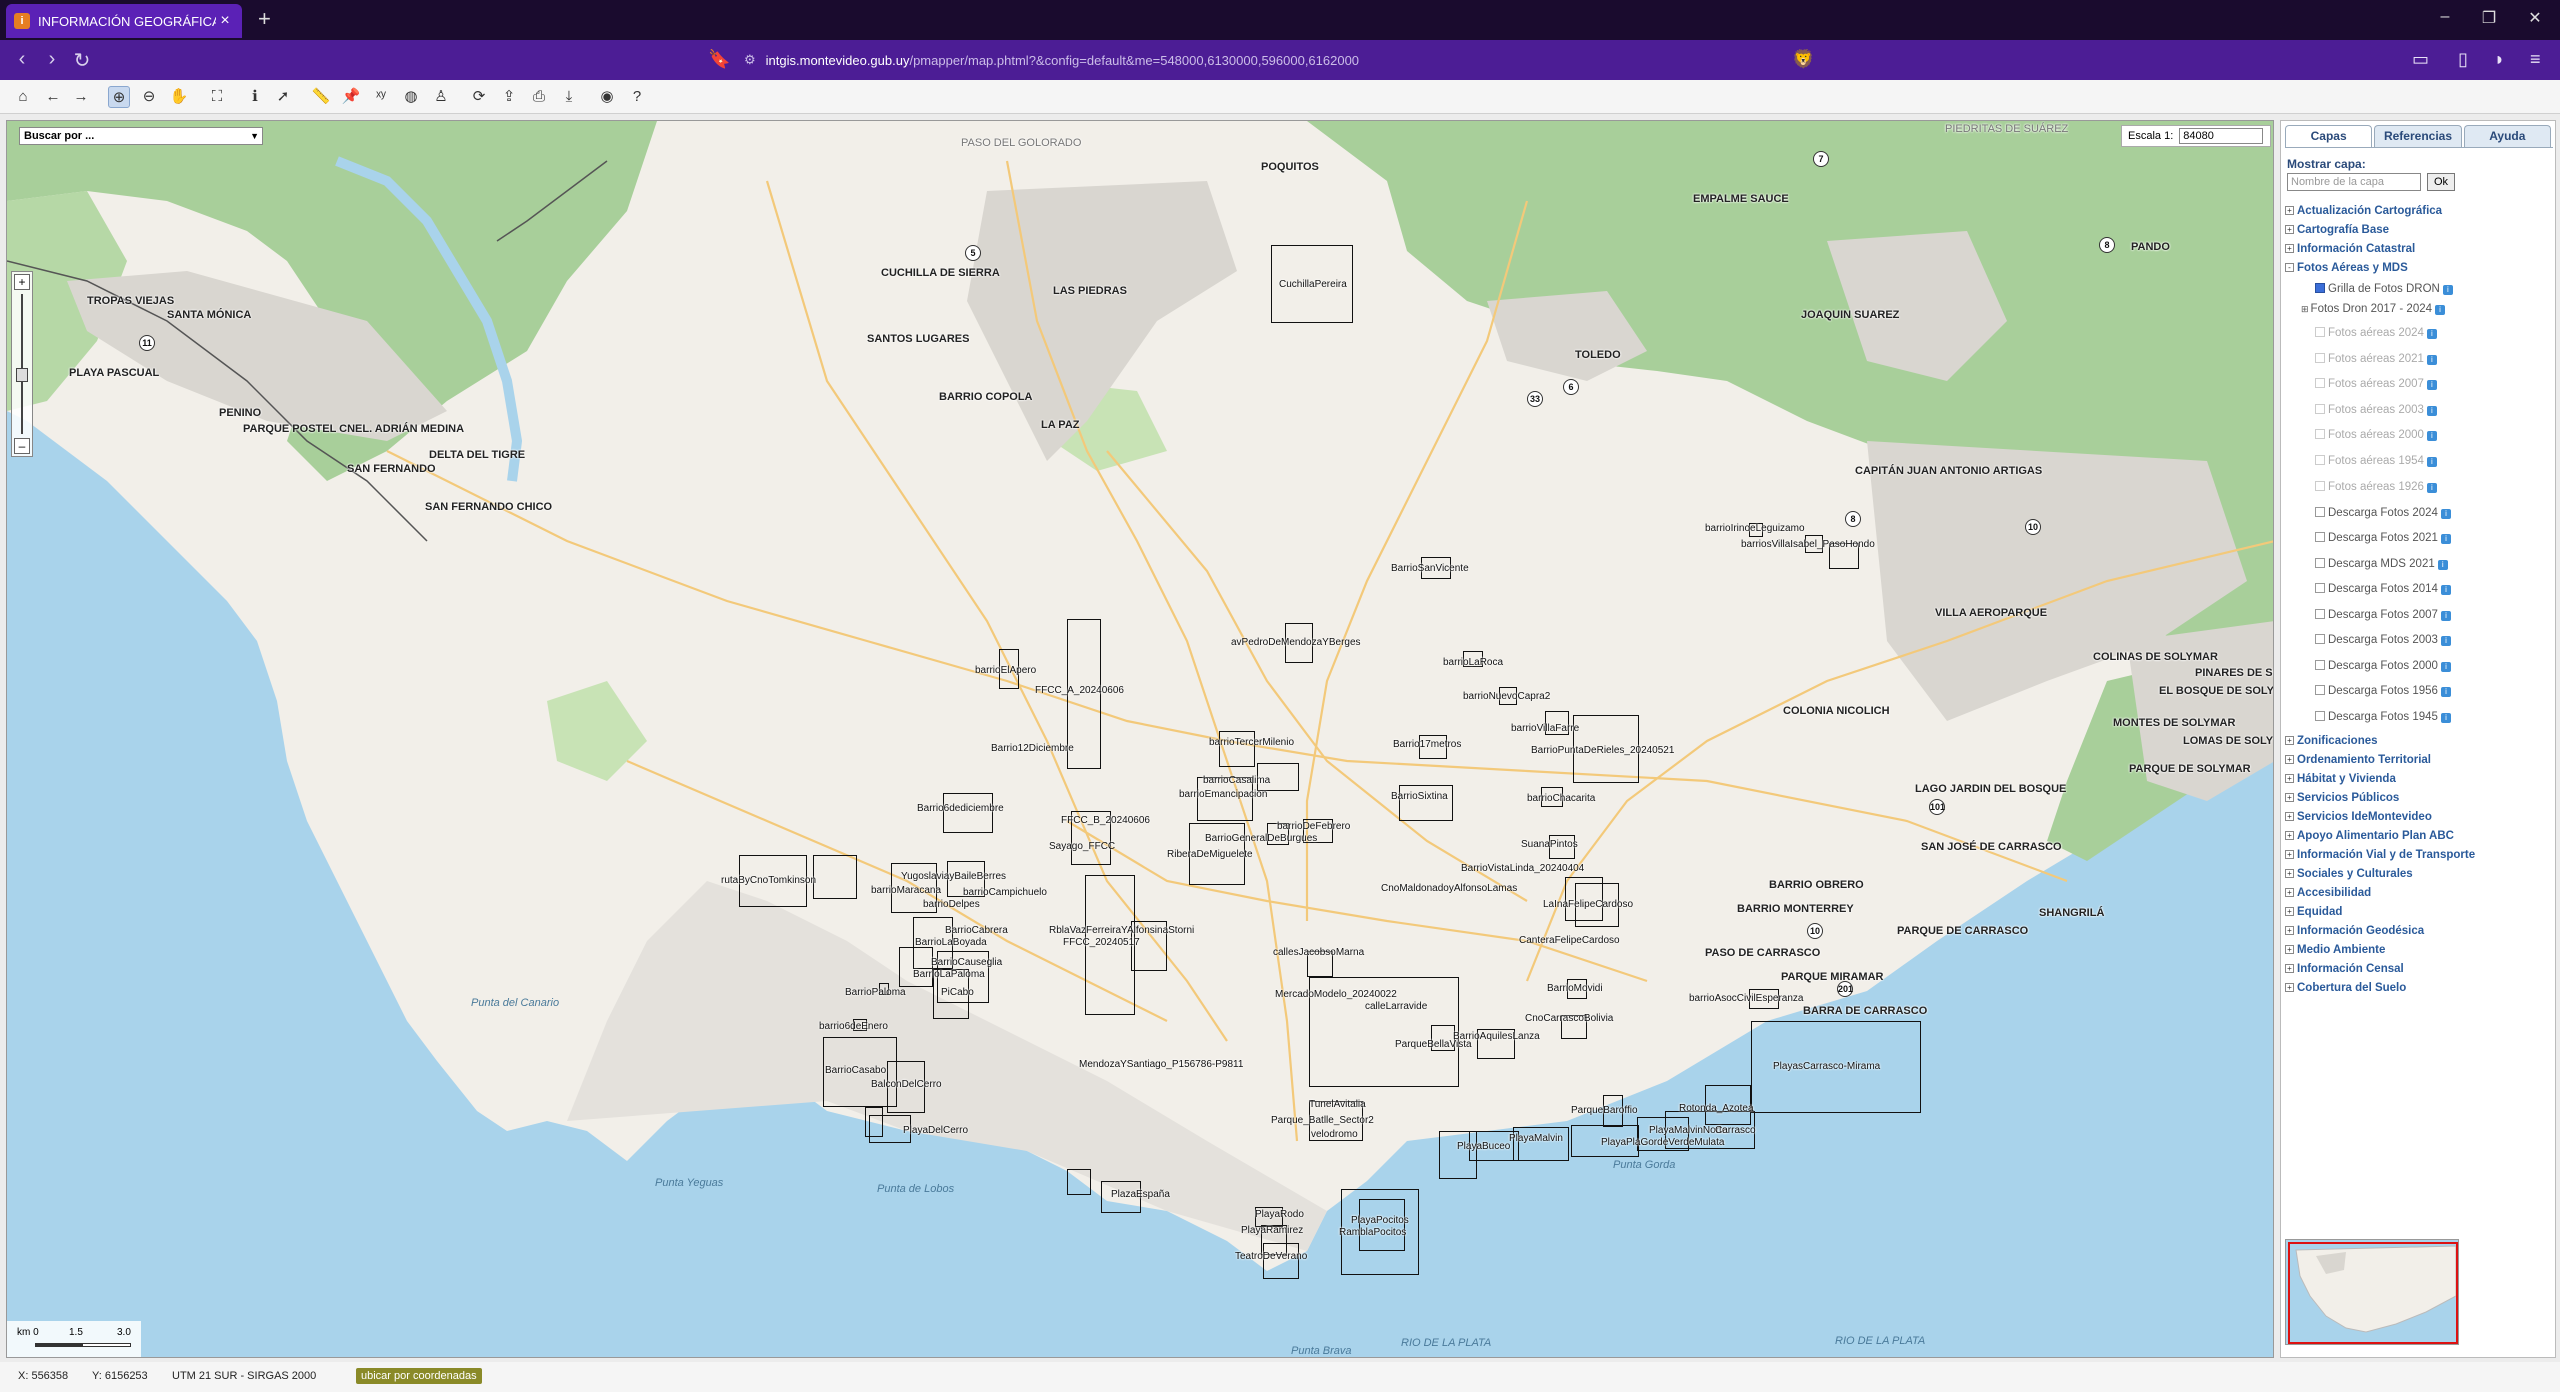 Image resolution: width=2560 pixels, height=1392 pixels. I want to click on ok-button: Ok, so click(2441, 182).